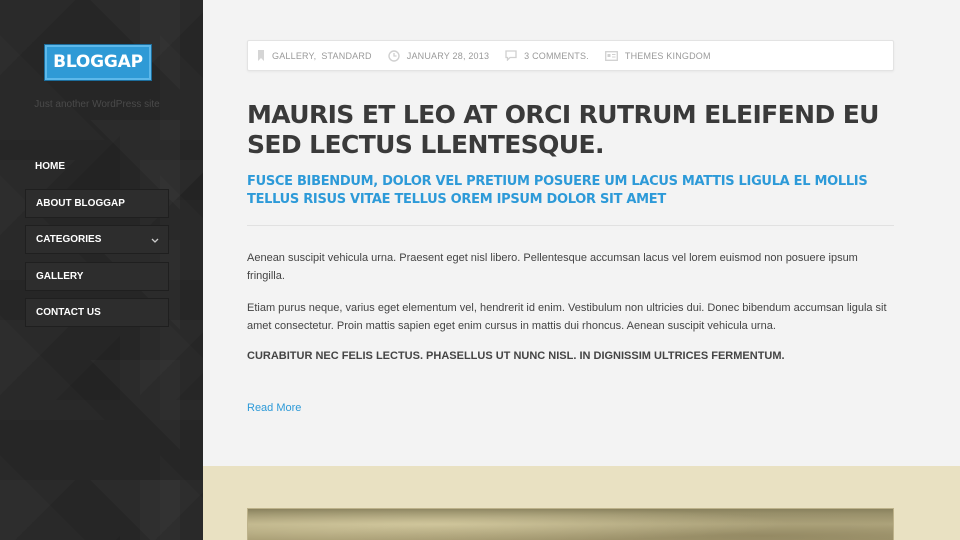  What do you see at coordinates (98, 62) in the screenshot?
I see `site-logo: BLOGGAP` at bounding box center [98, 62].